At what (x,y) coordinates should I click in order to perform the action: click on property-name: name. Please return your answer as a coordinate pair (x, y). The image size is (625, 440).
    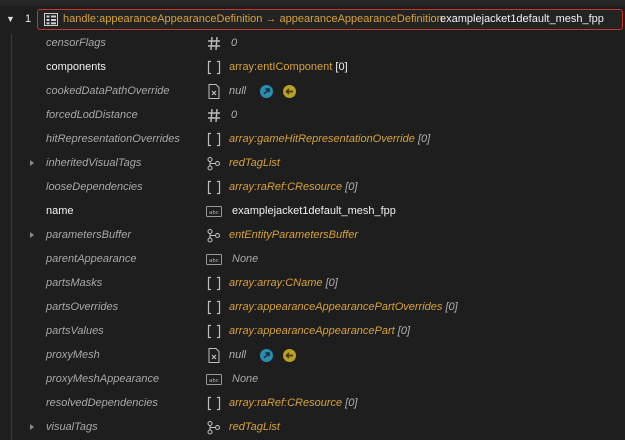
    Looking at the image, I should click on (60, 211).